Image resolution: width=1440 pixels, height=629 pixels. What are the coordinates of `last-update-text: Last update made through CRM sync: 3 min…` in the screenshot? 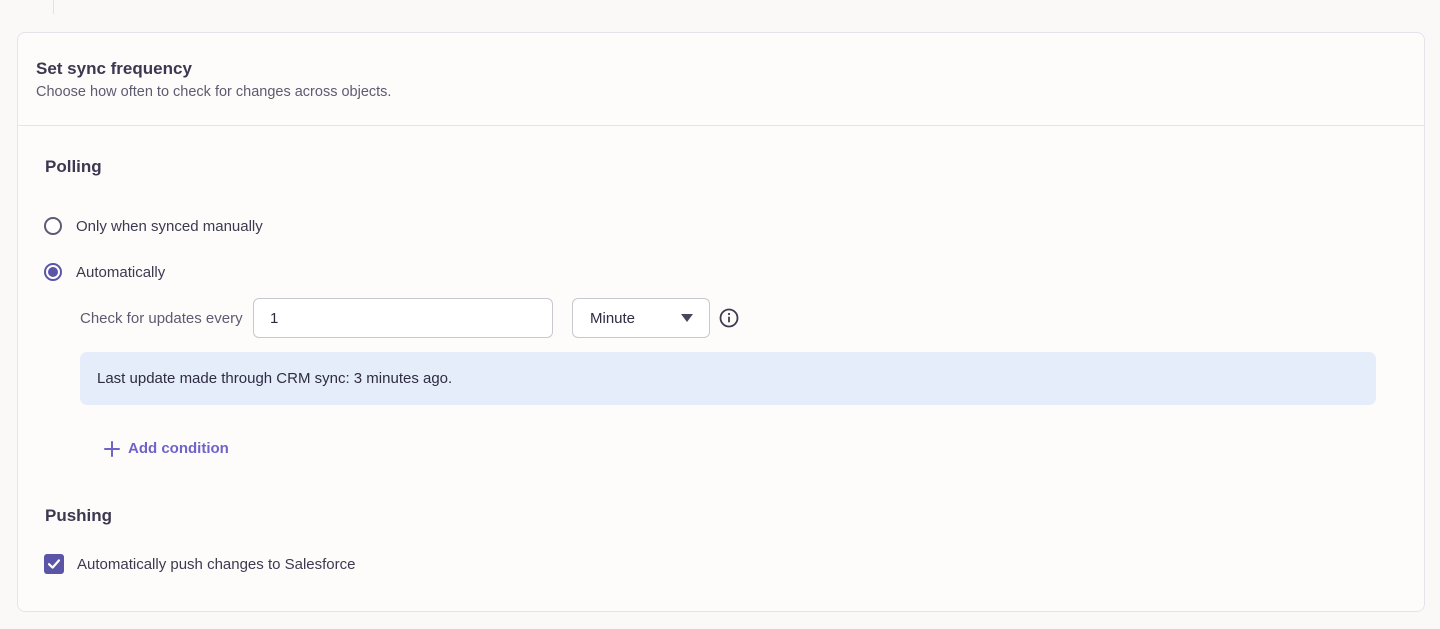 It's located at (275, 378).